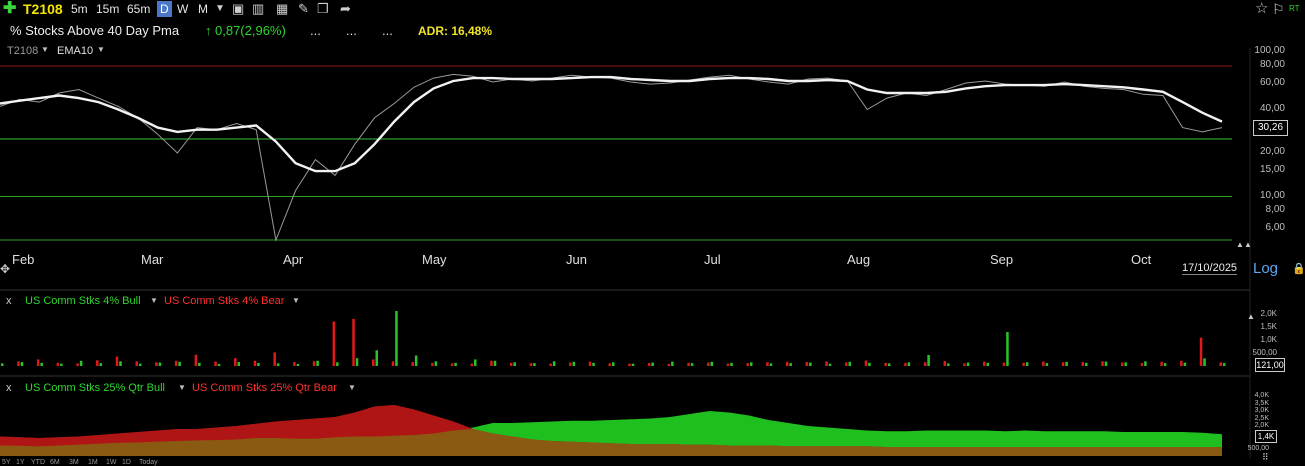 The height and width of the screenshot is (466, 1305). I want to click on panel2-up-icon: ▲, so click(1251, 316).